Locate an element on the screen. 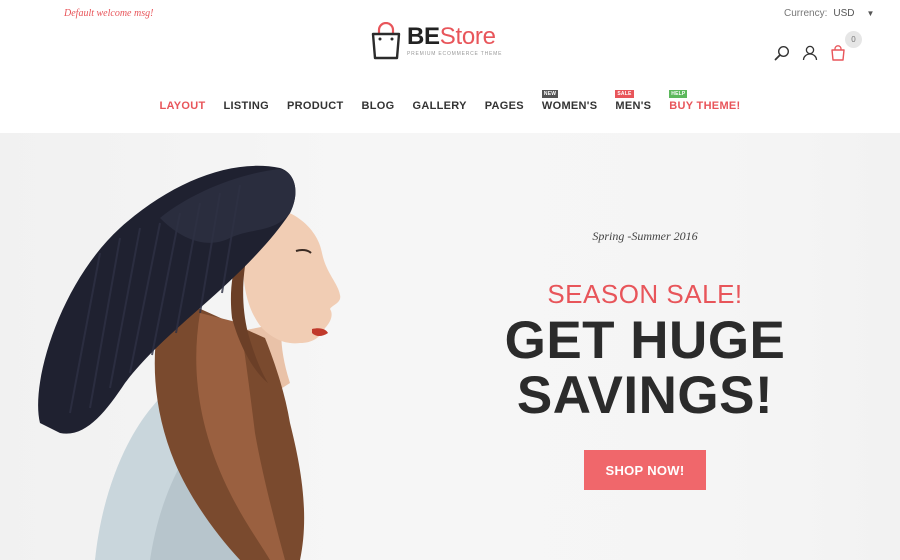  nav-item-label: BLOG is located at coordinates (378, 106).